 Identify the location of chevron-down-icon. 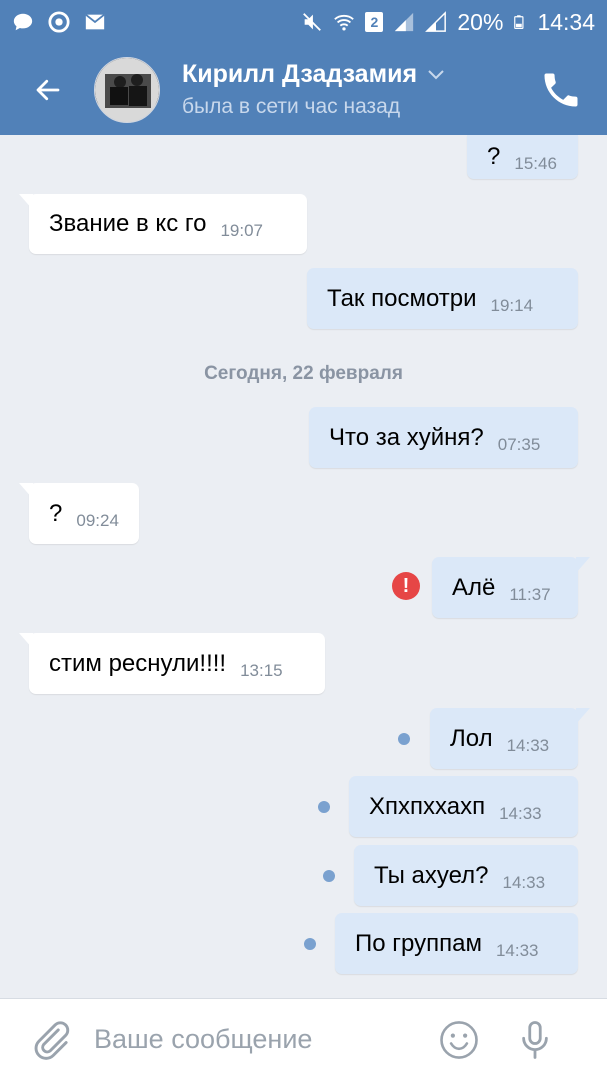
(436, 74).